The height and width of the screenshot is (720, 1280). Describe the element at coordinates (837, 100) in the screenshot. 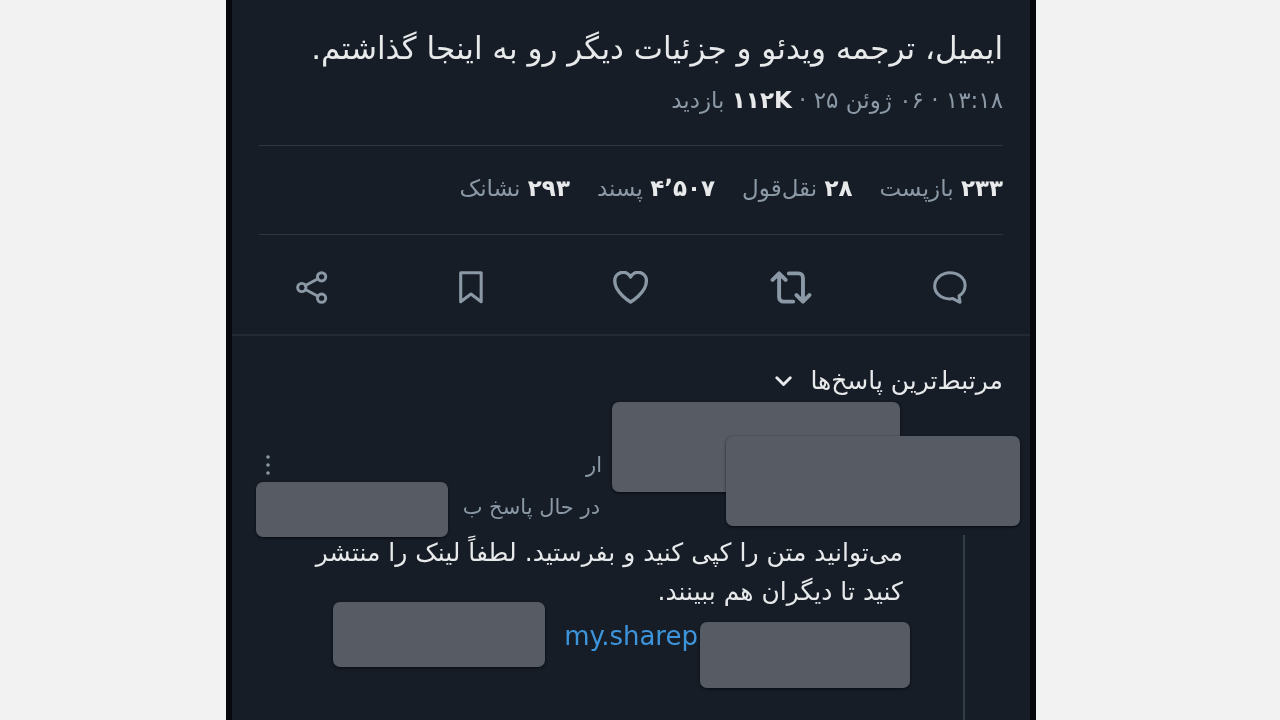

I see `post-meta: ۱۳:۱۸ · ۰۶ ژوئن ۲۵ · ۱۱۲K بازدید` at that location.